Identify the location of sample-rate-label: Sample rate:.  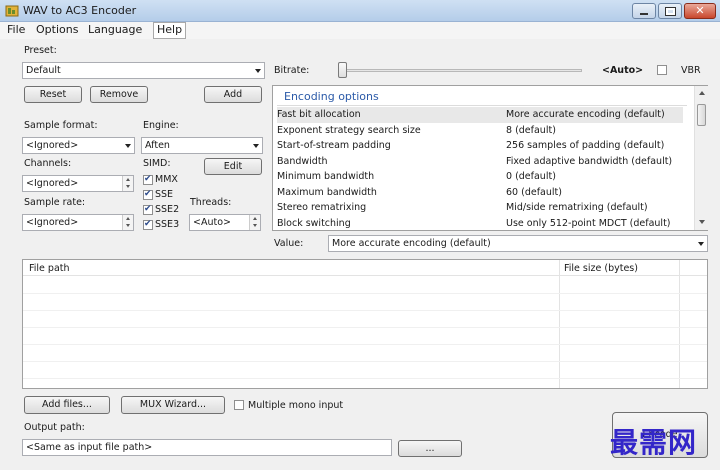
(55, 202).